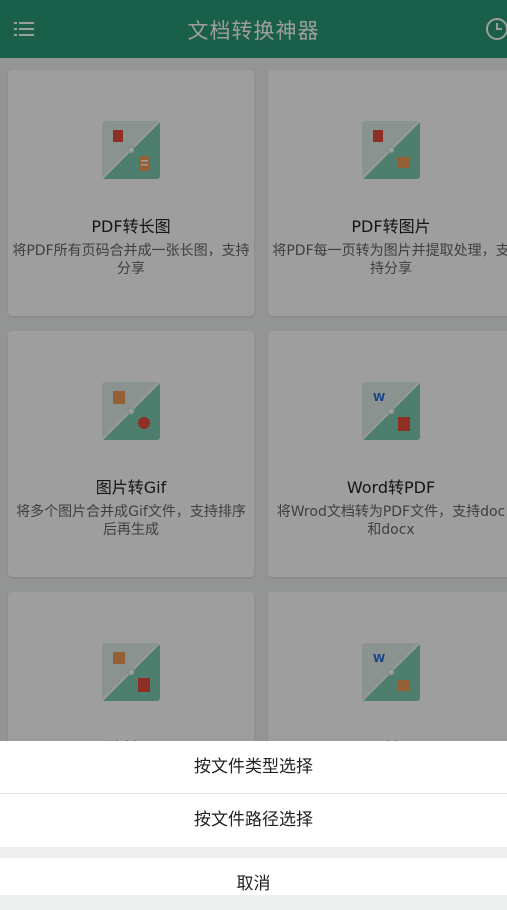 Image resolution: width=507 pixels, height=910 pixels. I want to click on select-by-file-path-button: 按文件路径选择, so click(253, 820).